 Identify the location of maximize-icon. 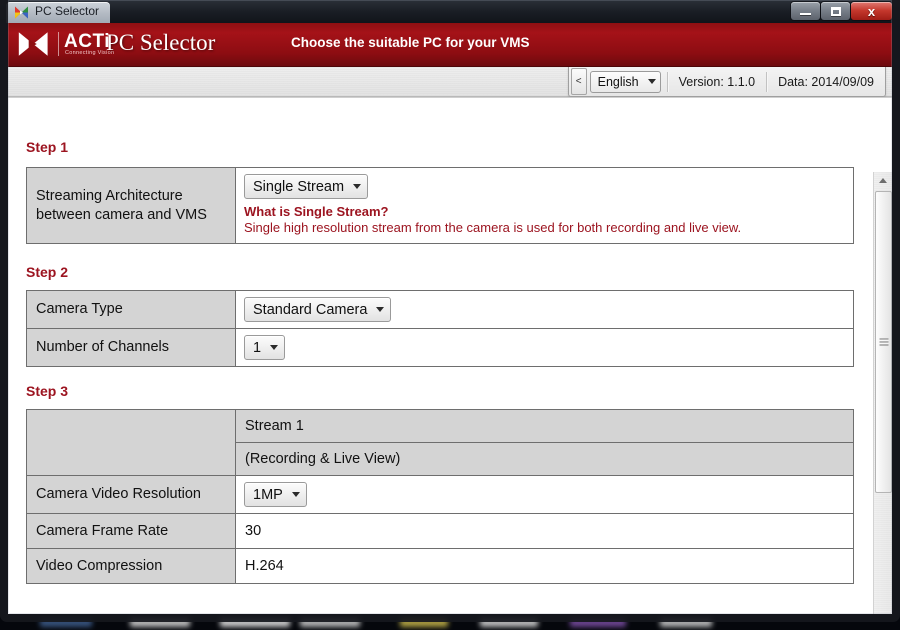
(835, 11).